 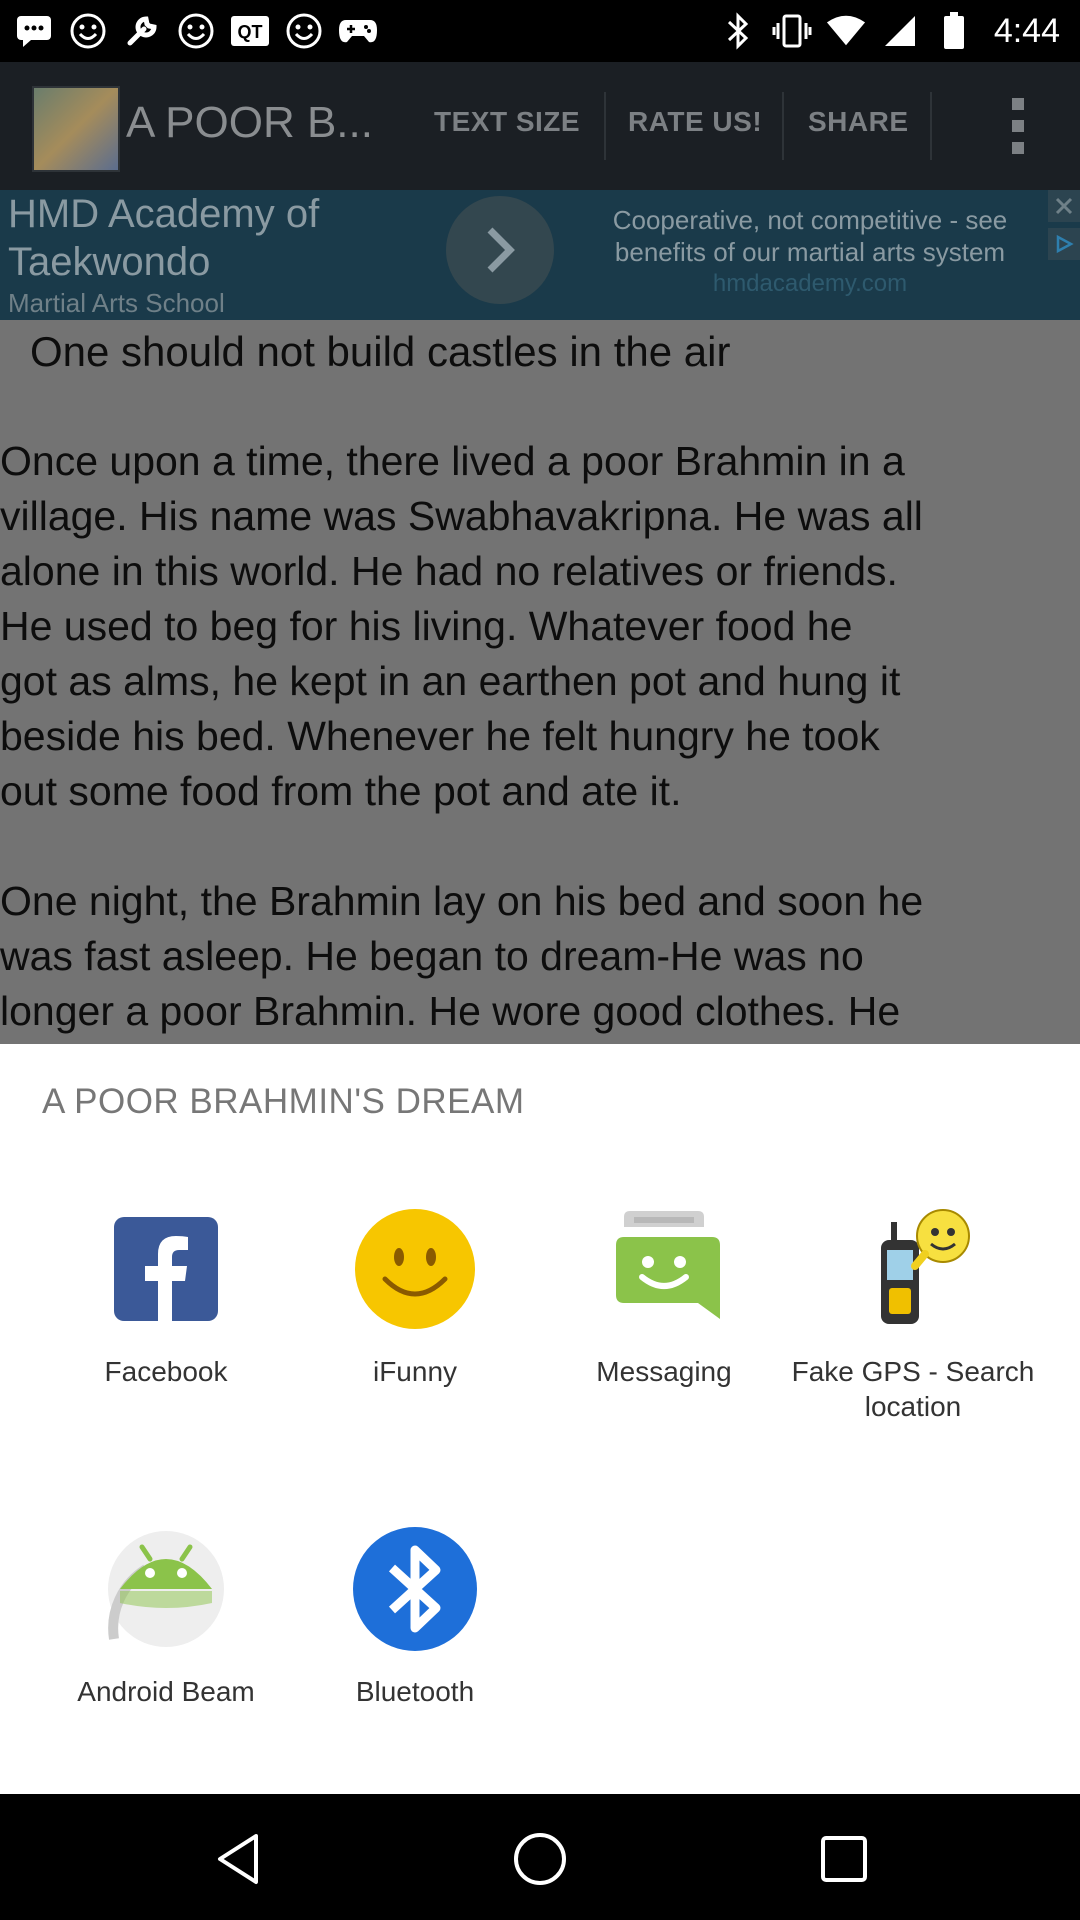 I want to click on text-size-button: TEXT SIZE, so click(x=507, y=122).